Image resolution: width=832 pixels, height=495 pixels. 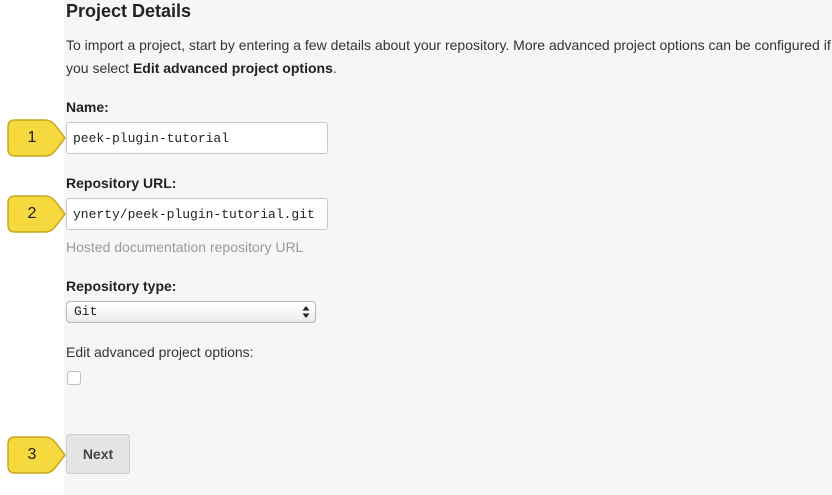 What do you see at coordinates (185, 247) in the screenshot?
I see `repository-url-help: Hosted documentation repository URL` at bounding box center [185, 247].